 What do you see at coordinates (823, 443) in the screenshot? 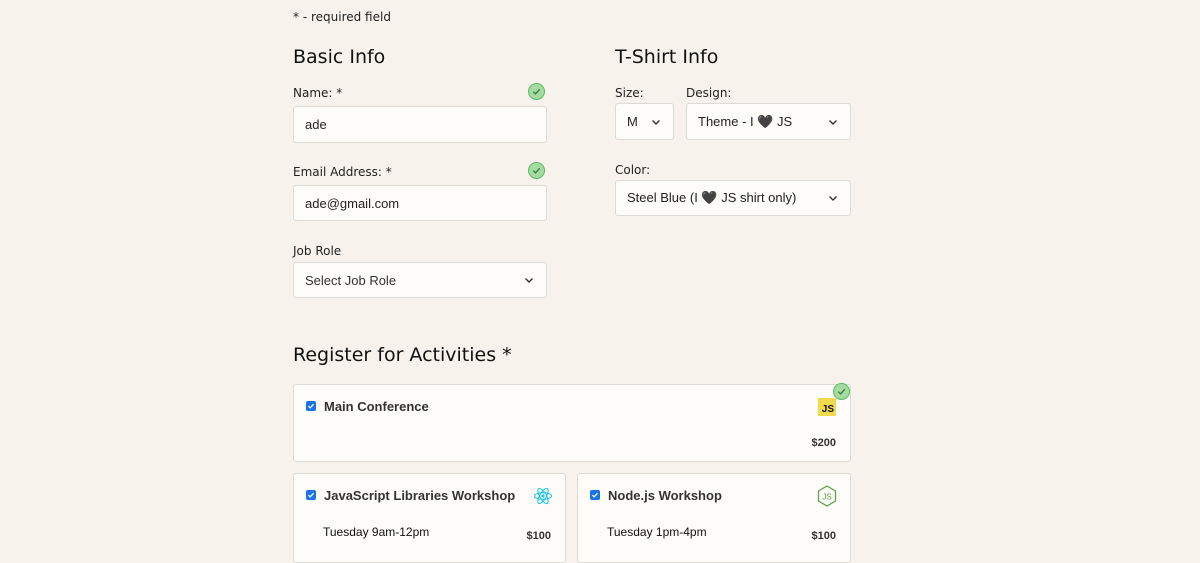
I see `main-conference-price: $200` at bounding box center [823, 443].